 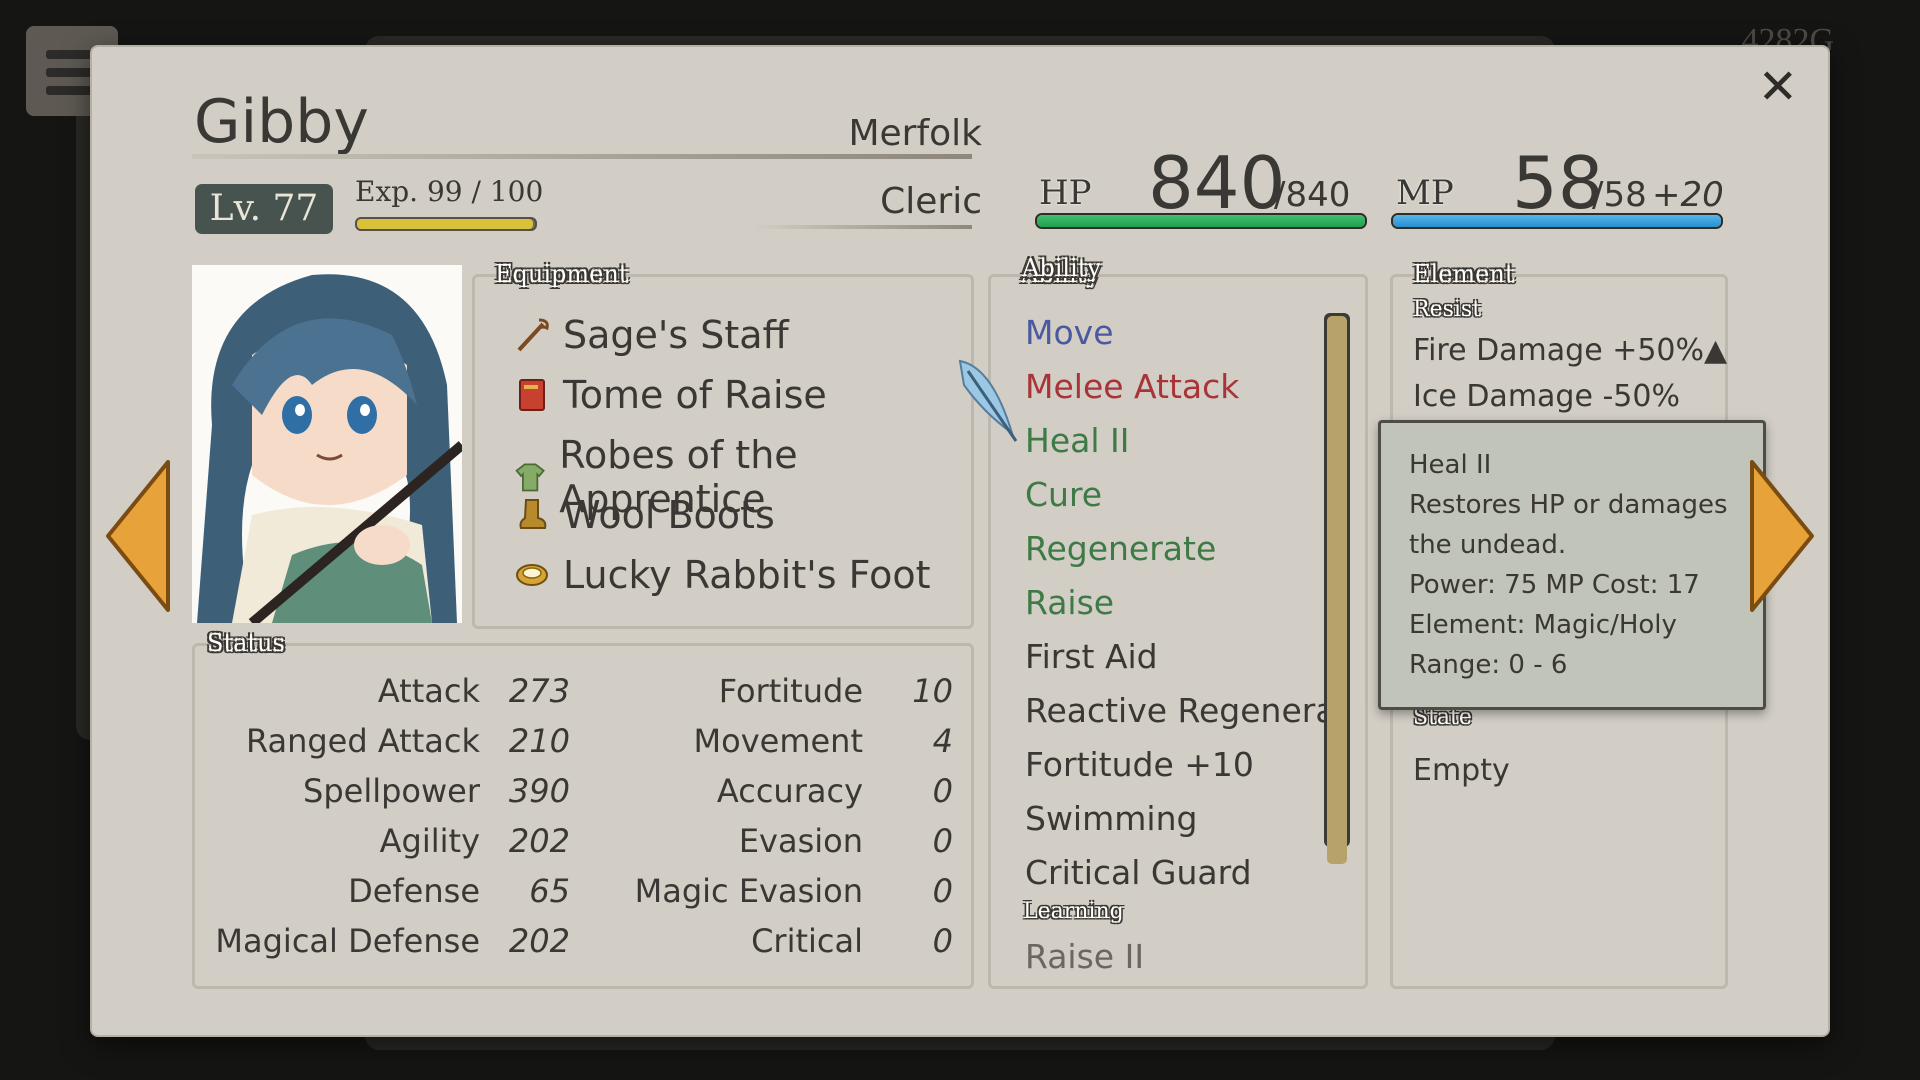 What do you see at coordinates (789, 791) in the screenshot?
I see `status-label: Accuracy` at bounding box center [789, 791].